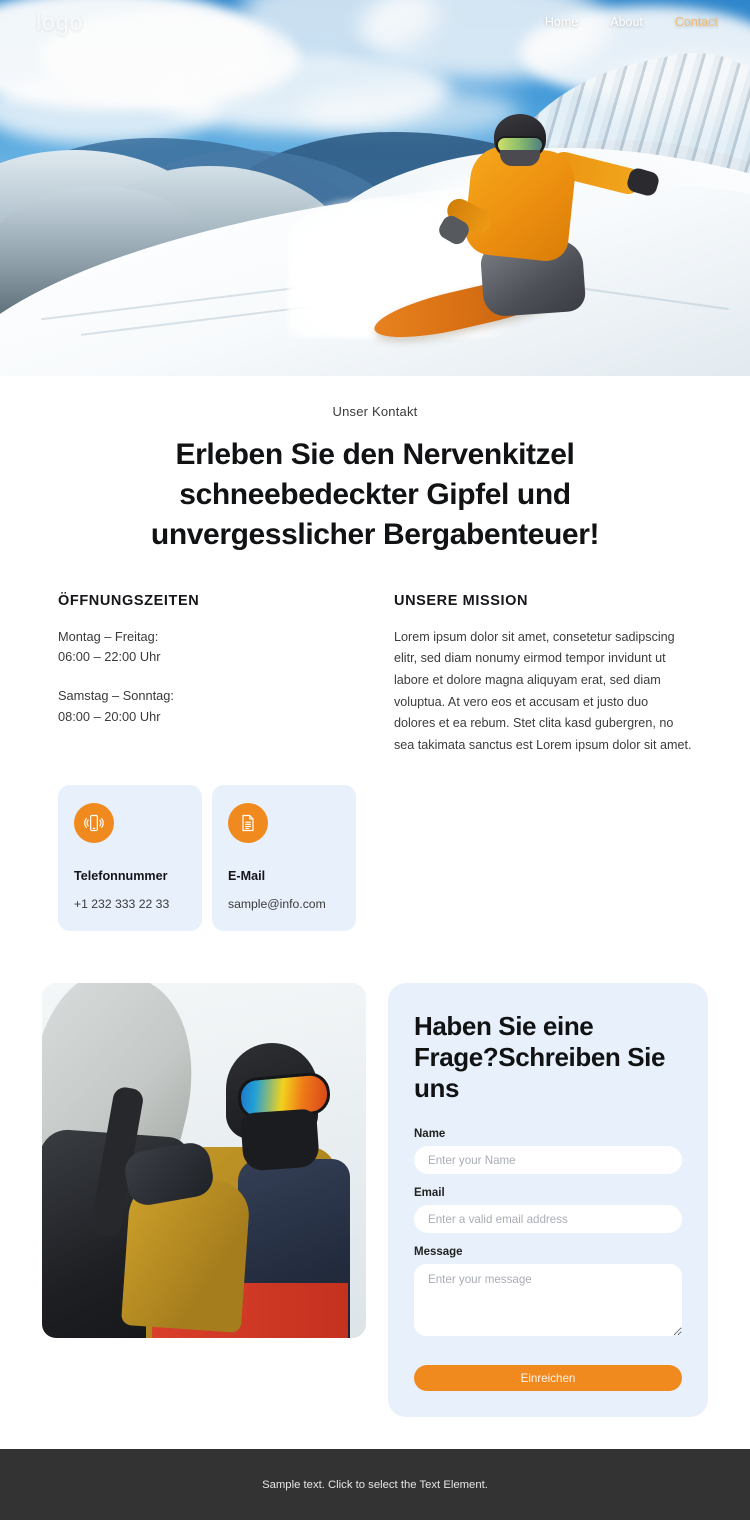  Describe the element at coordinates (94, 822) in the screenshot. I see `mobile-phone-icon` at that location.